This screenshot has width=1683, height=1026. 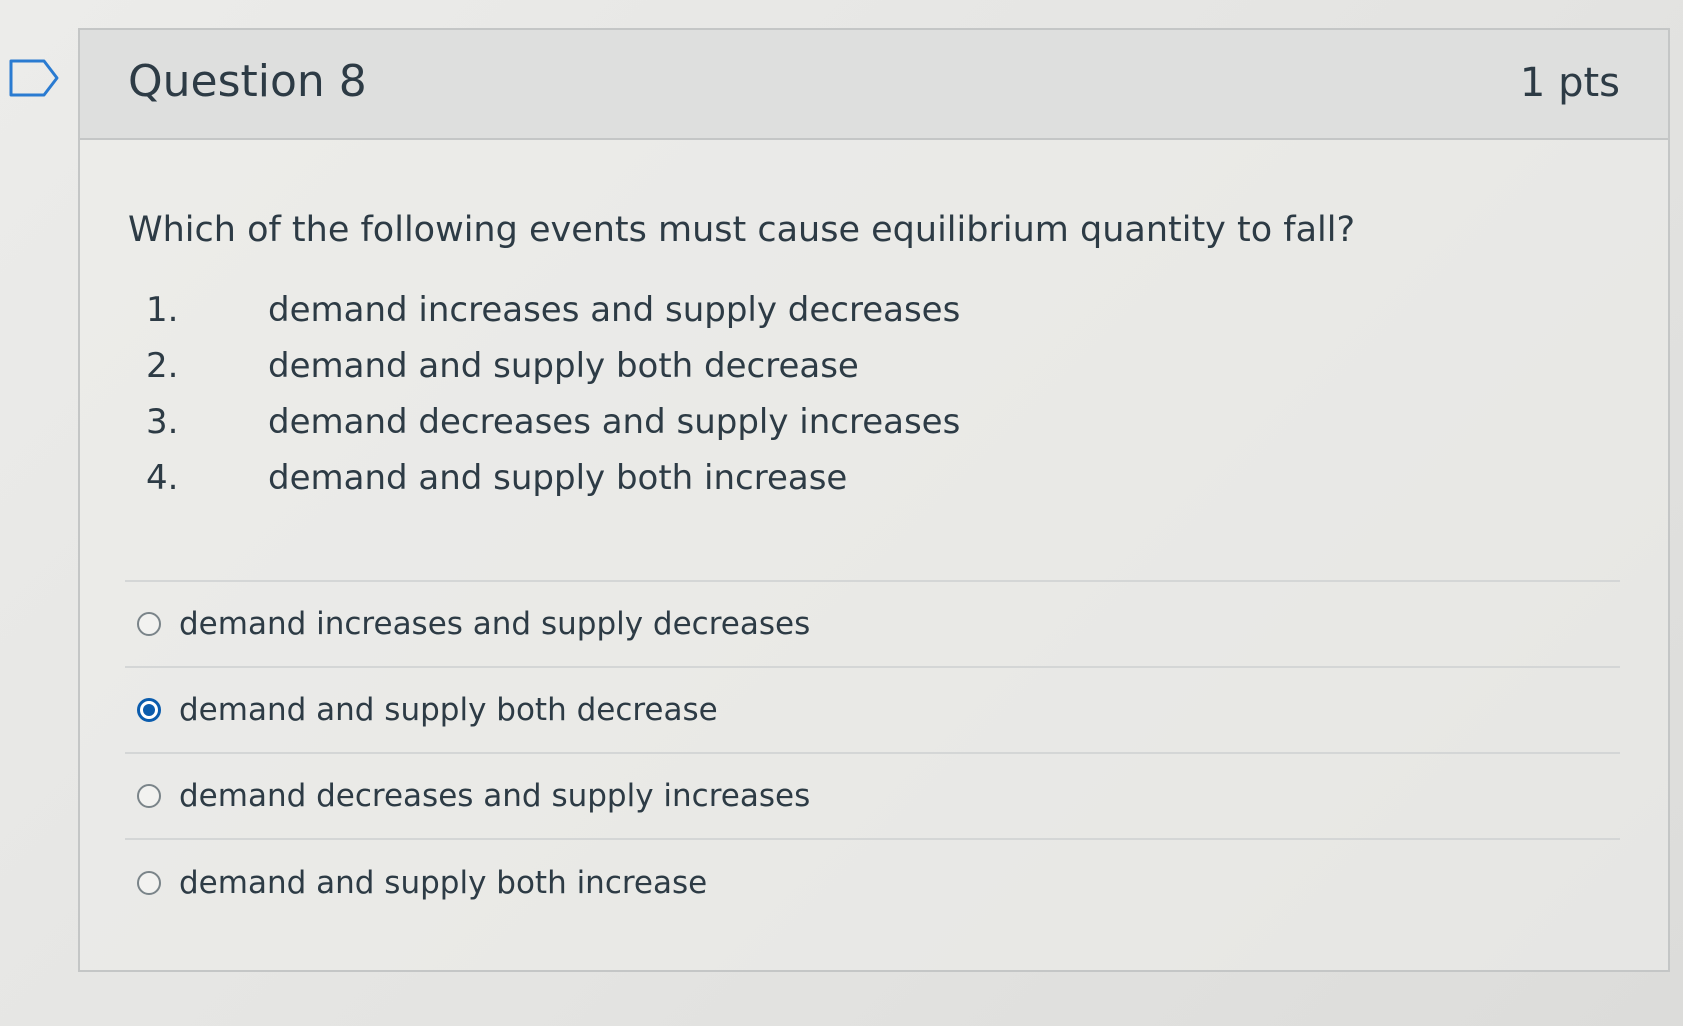 I want to click on list-item: 3. demand decreases and supply increases, so click(x=874, y=422).